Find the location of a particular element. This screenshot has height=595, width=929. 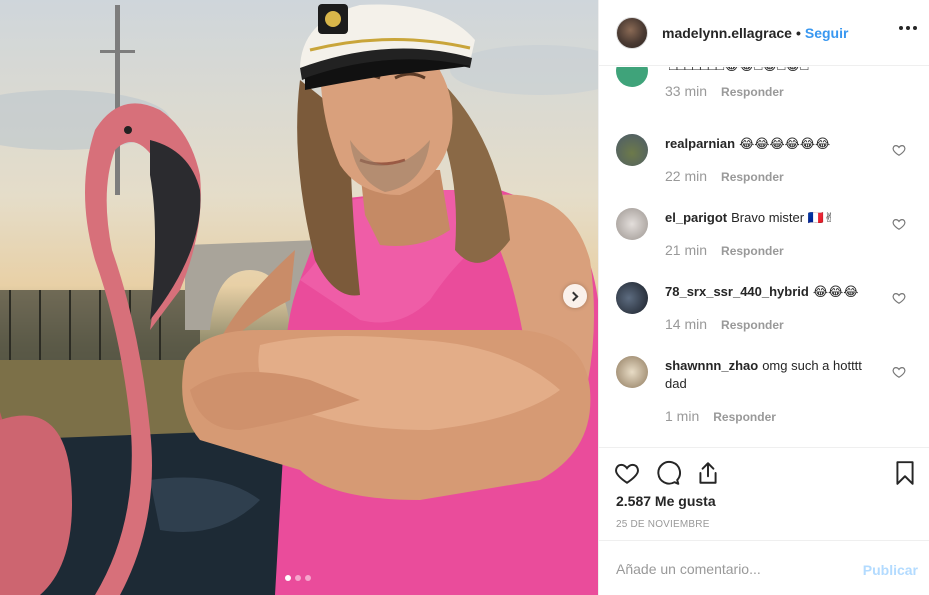

post-header: madelynn.ellagrace • Seguir is located at coordinates (764, 33).